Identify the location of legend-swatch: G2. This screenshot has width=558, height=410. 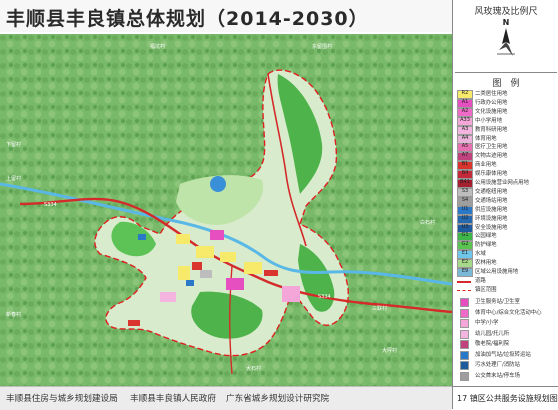
(465, 246).